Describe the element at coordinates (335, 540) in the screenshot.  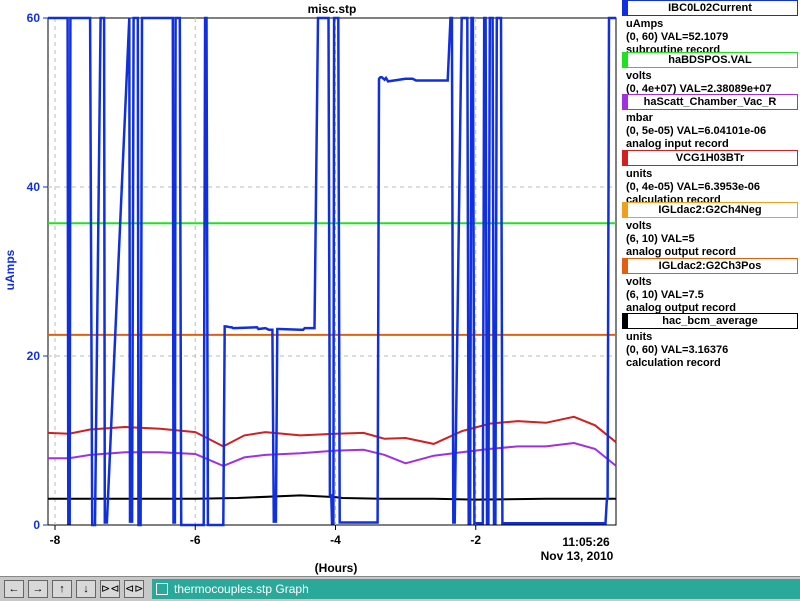
I see `x-tick-label: -4` at that location.